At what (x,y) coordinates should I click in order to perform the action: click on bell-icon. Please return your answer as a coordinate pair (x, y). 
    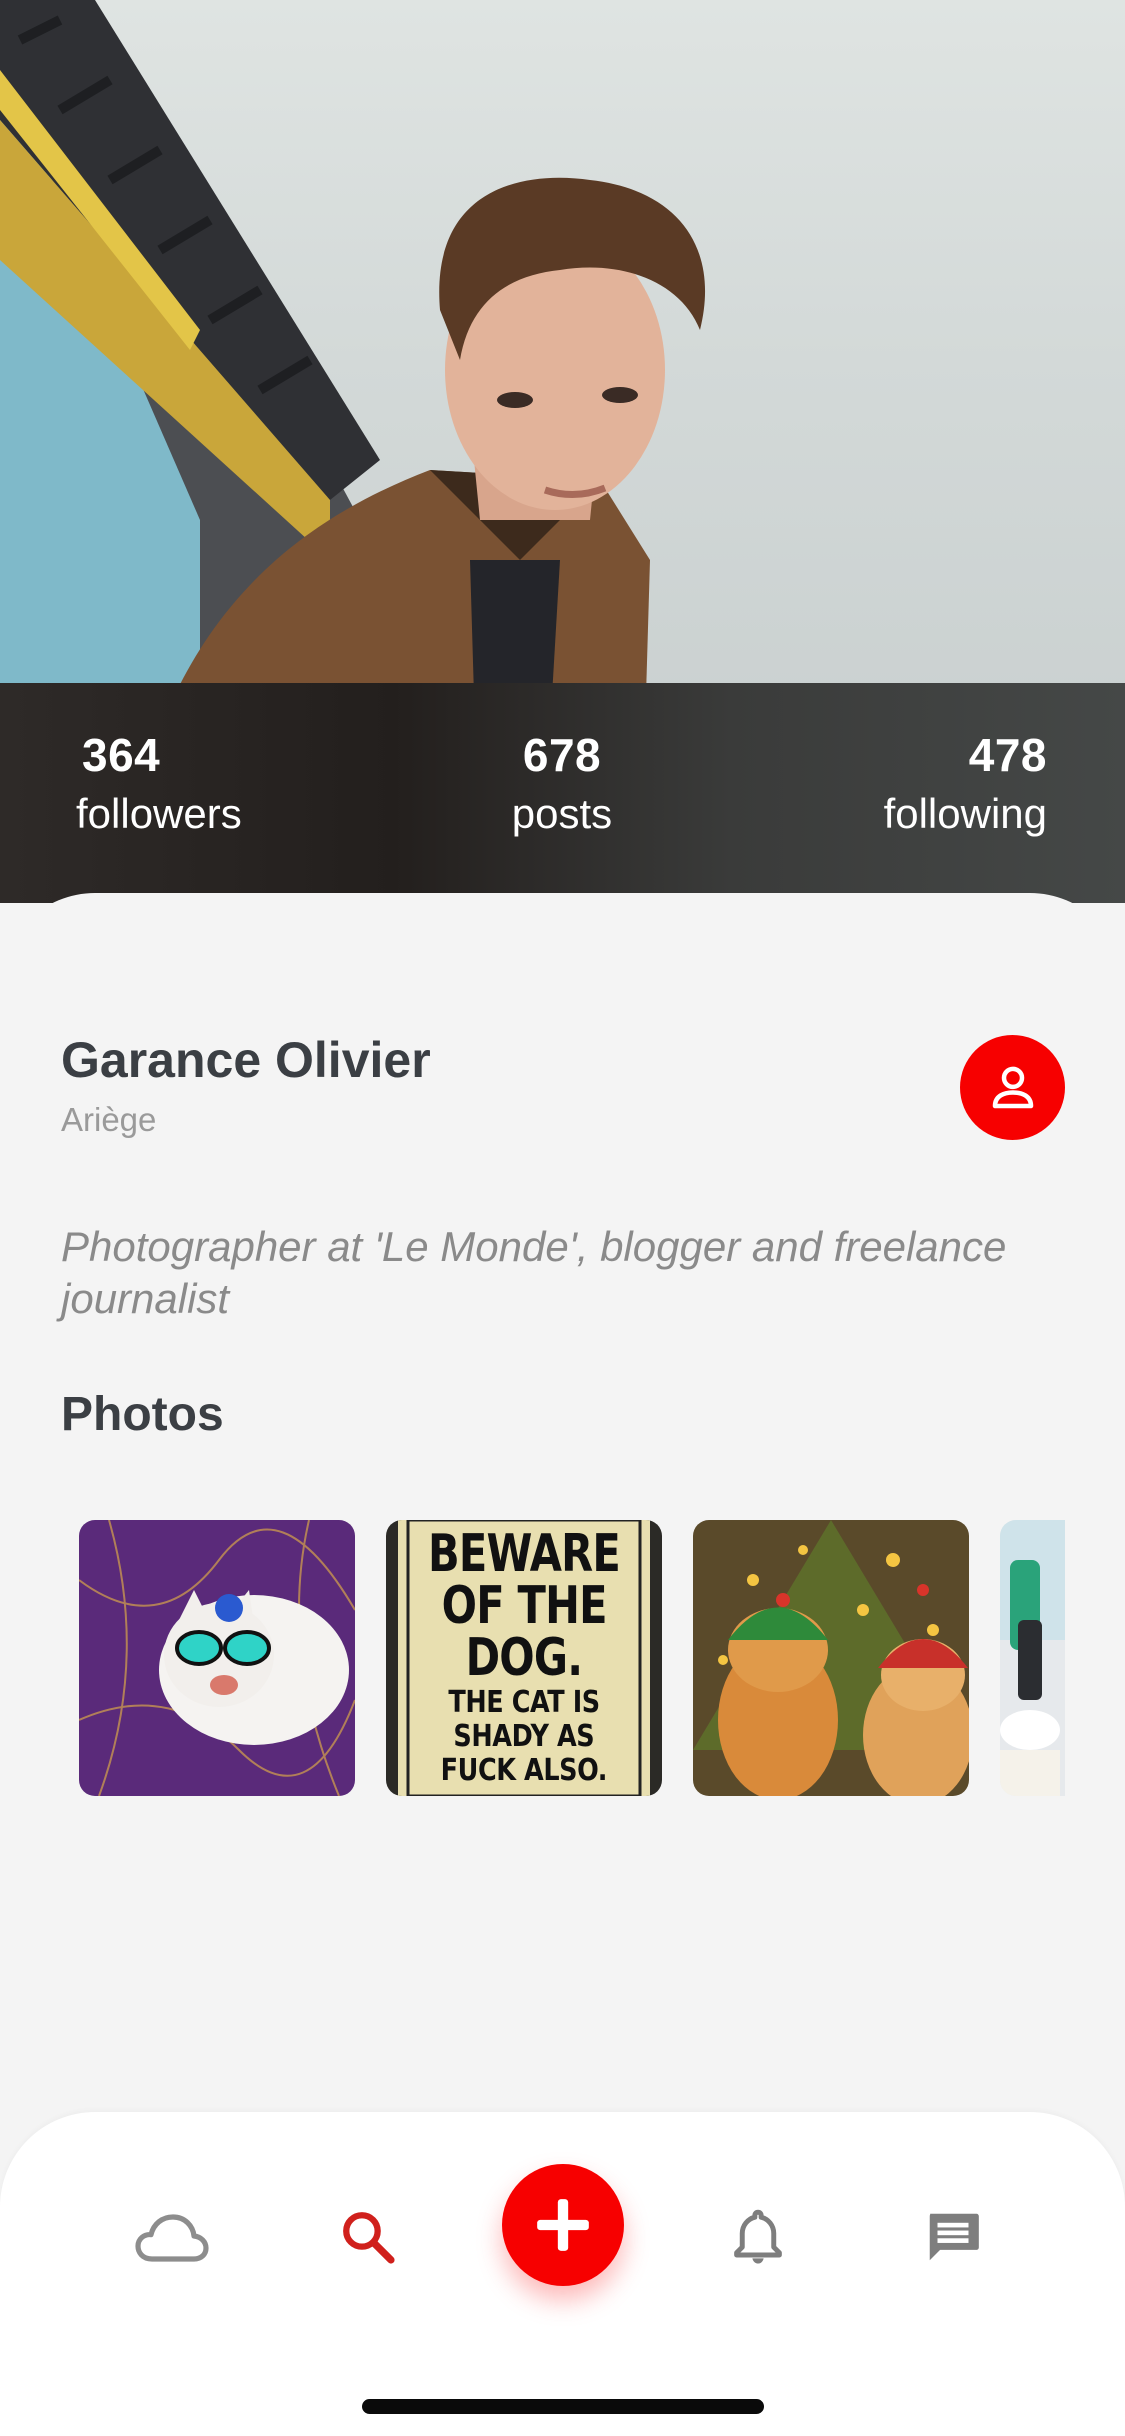
    Looking at the image, I should click on (758, 2236).